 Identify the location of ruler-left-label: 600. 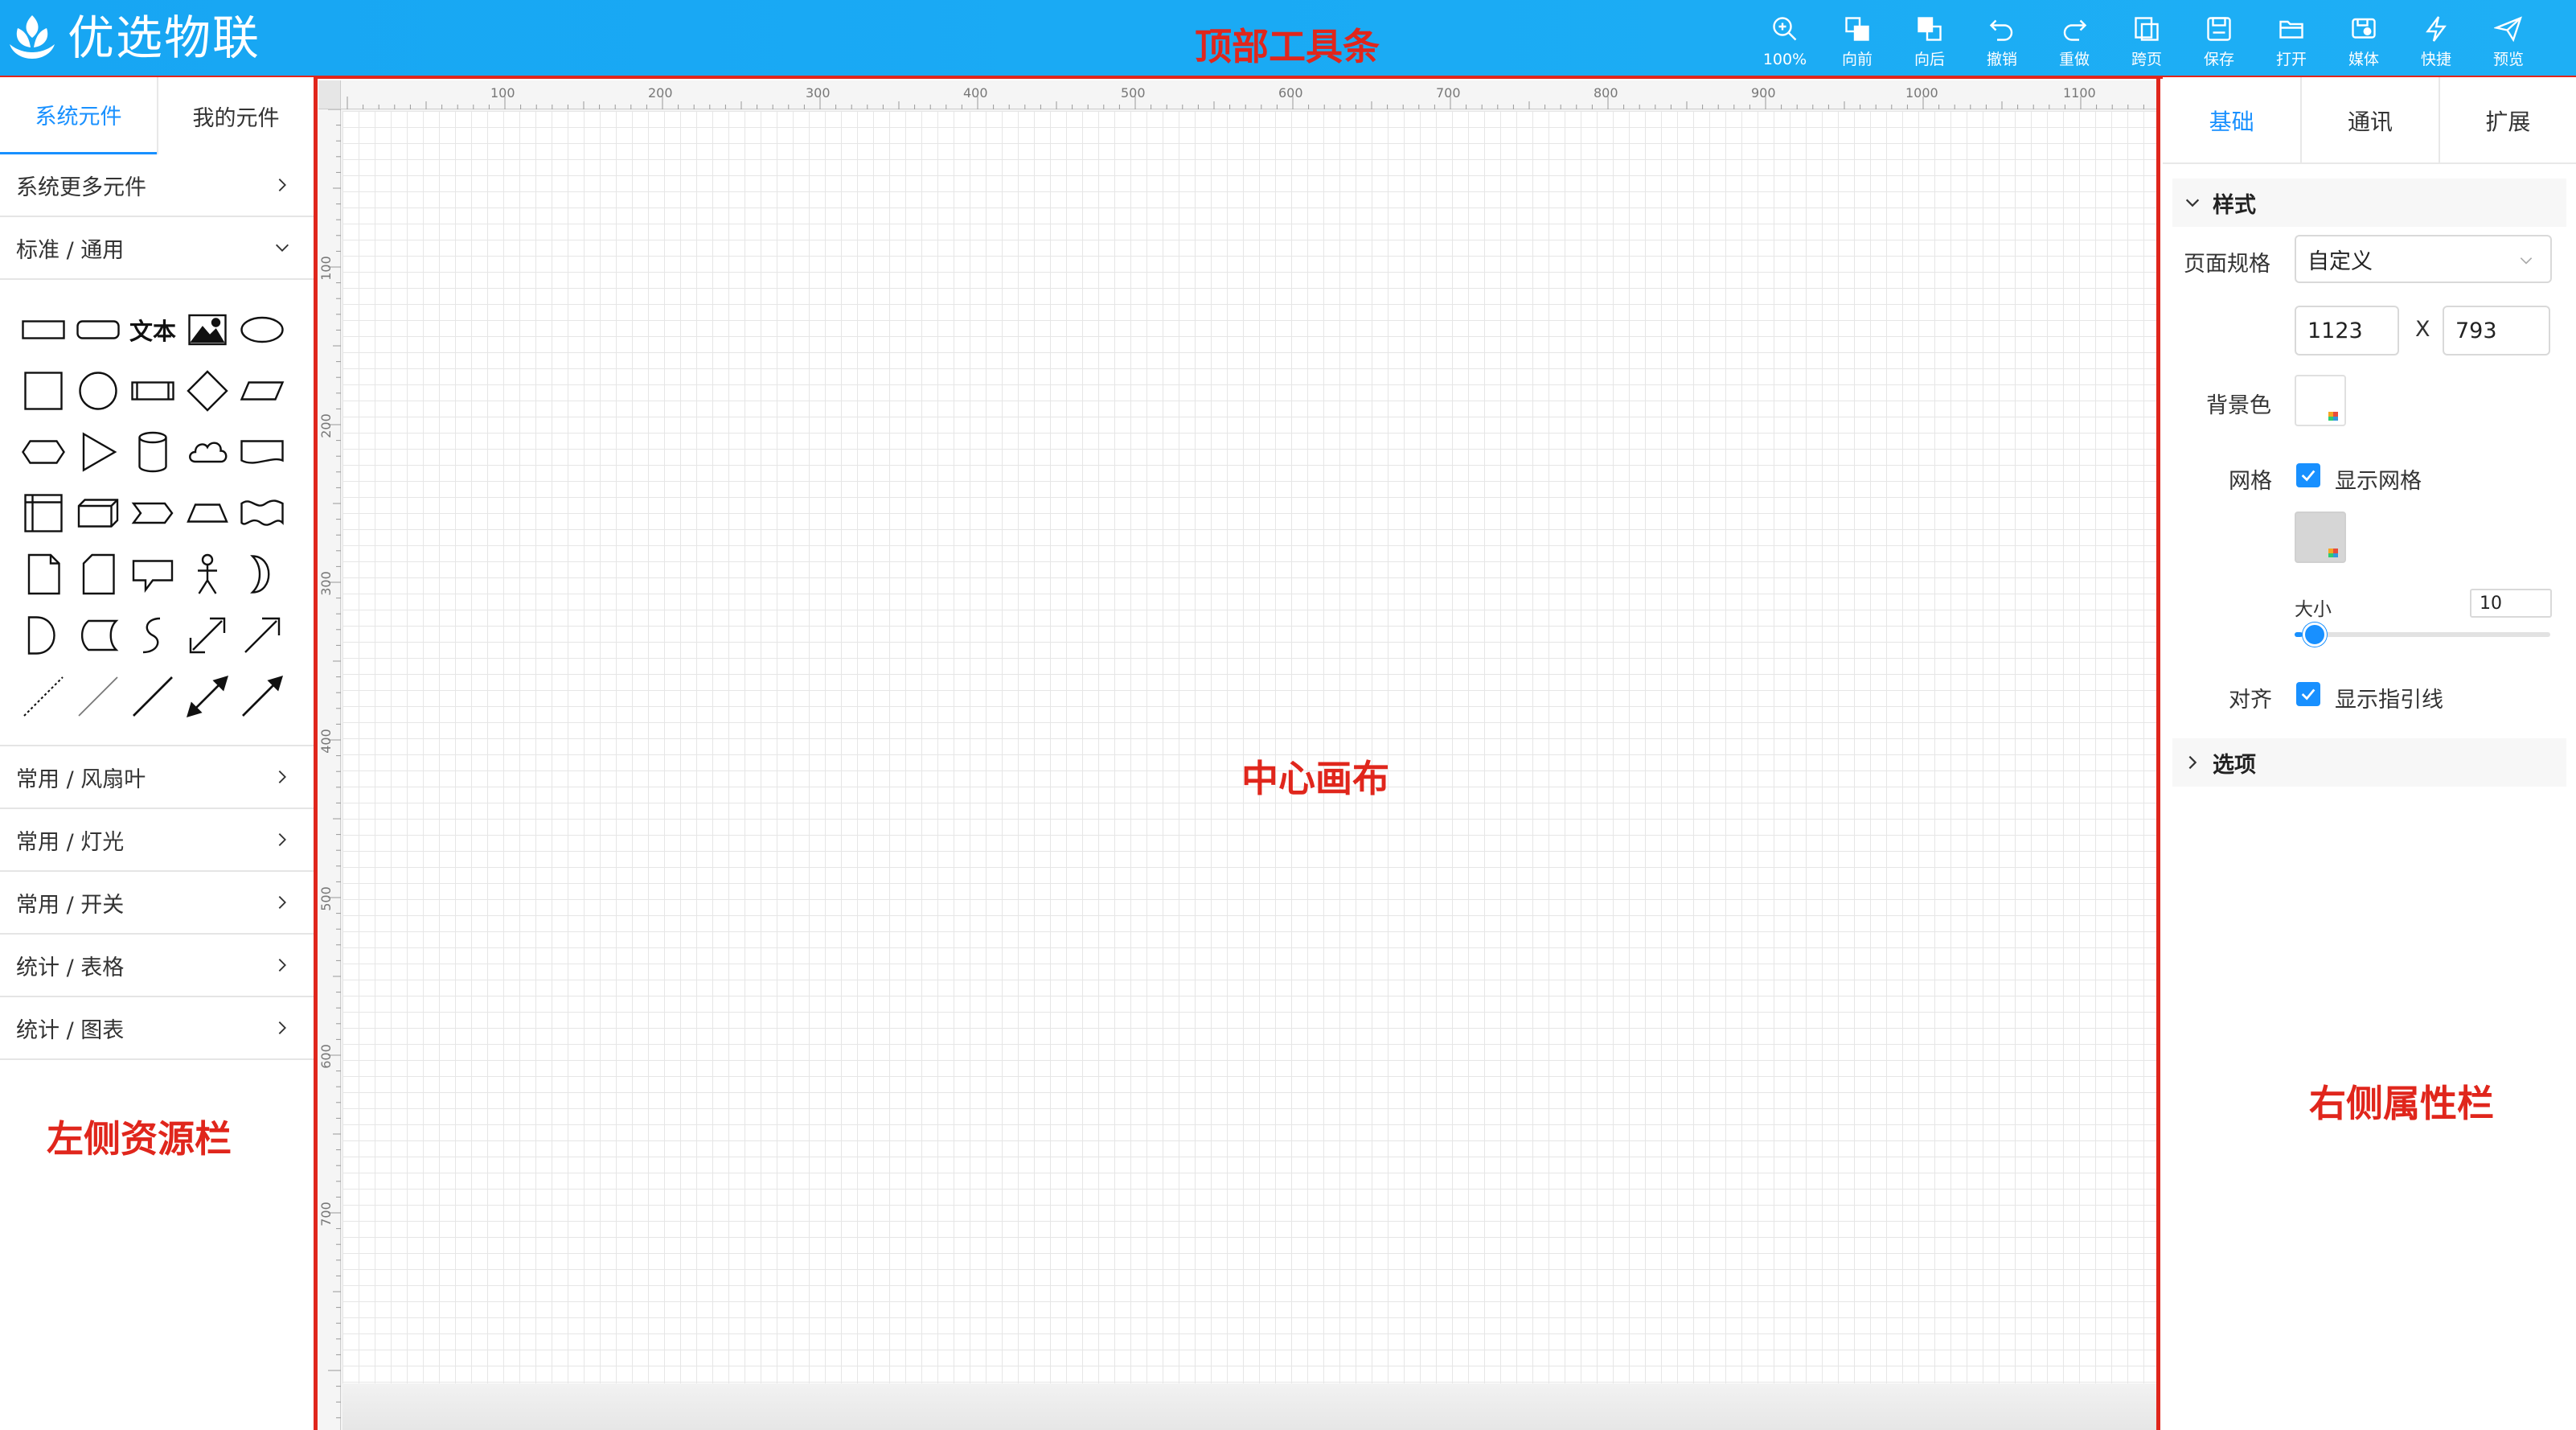
(326, 1056).